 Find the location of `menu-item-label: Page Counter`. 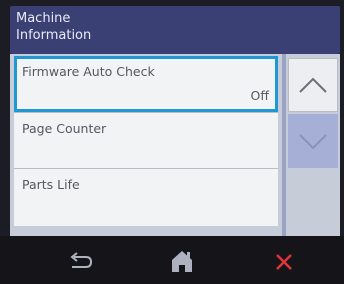

menu-item-label: Page Counter is located at coordinates (64, 128).